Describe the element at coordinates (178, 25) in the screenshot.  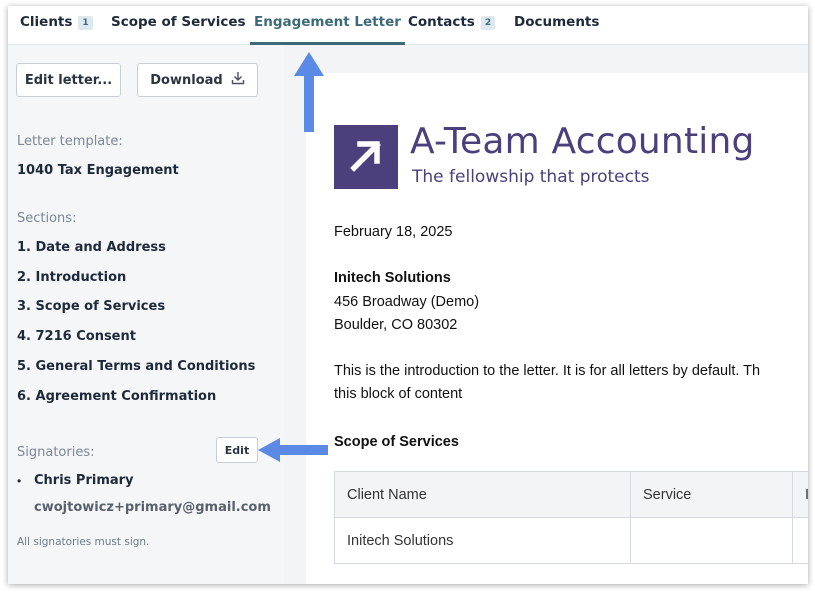
I see `tab-scope-of-services: Scope of Services` at that location.